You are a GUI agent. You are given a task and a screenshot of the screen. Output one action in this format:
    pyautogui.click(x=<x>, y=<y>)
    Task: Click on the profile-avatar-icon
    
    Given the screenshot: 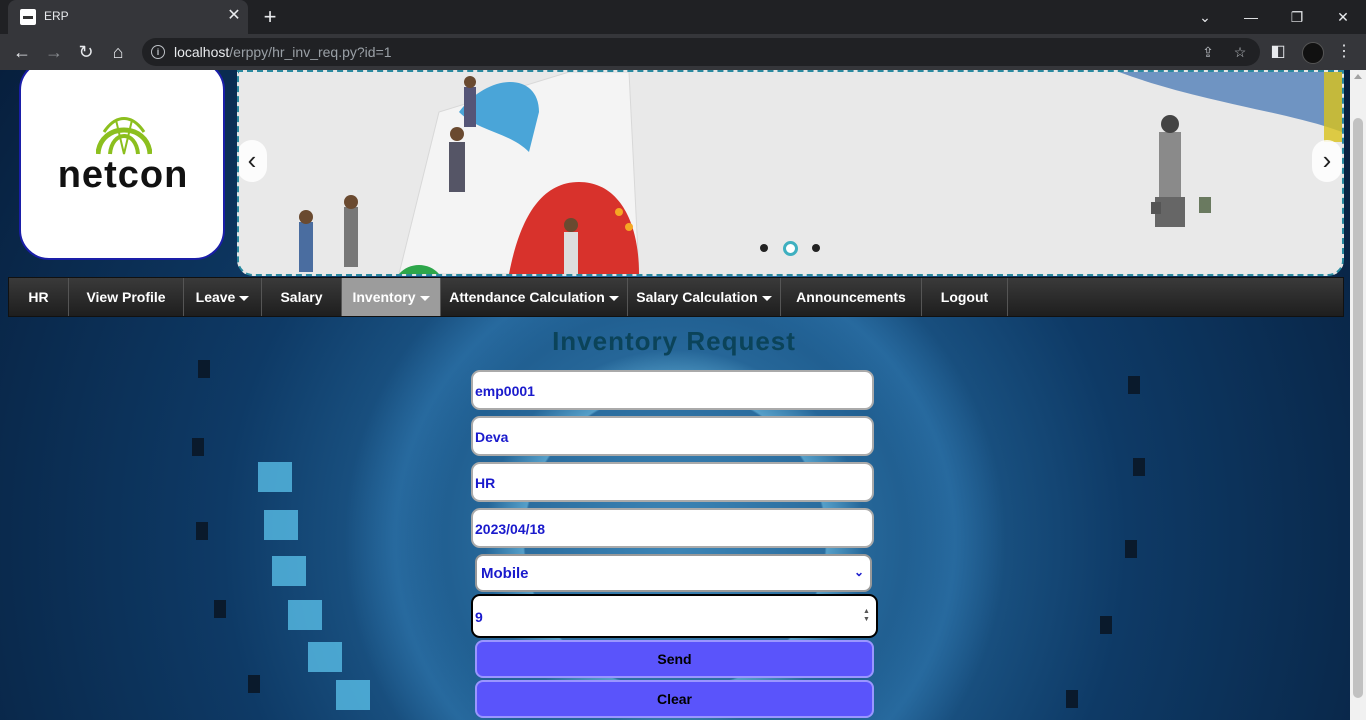 What is the action you would take?
    pyautogui.click(x=1313, y=53)
    